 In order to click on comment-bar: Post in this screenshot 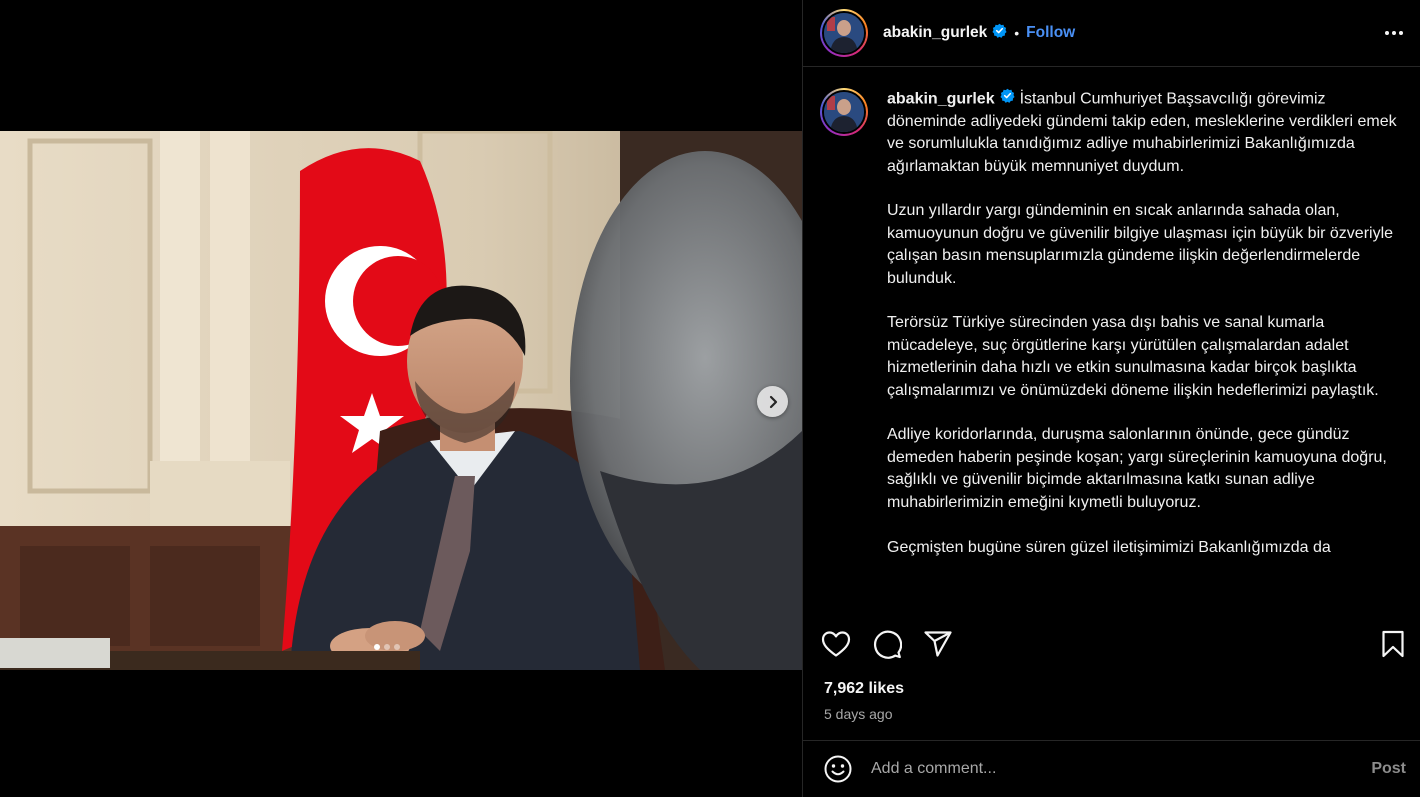, I will do `click(1111, 768)`.